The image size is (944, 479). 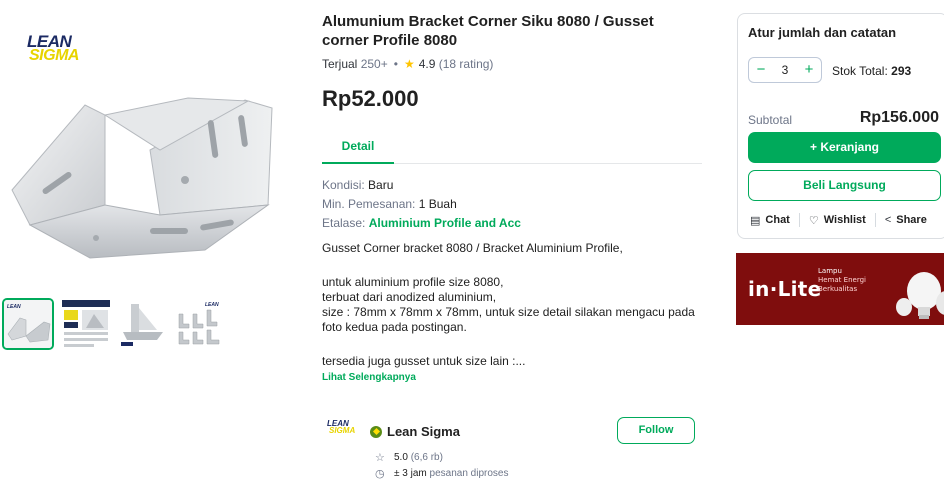 What do you see at coordinates (656, 430) in the screenshot?
I see `follow-button: Follow` at bounding box center [656, 430].